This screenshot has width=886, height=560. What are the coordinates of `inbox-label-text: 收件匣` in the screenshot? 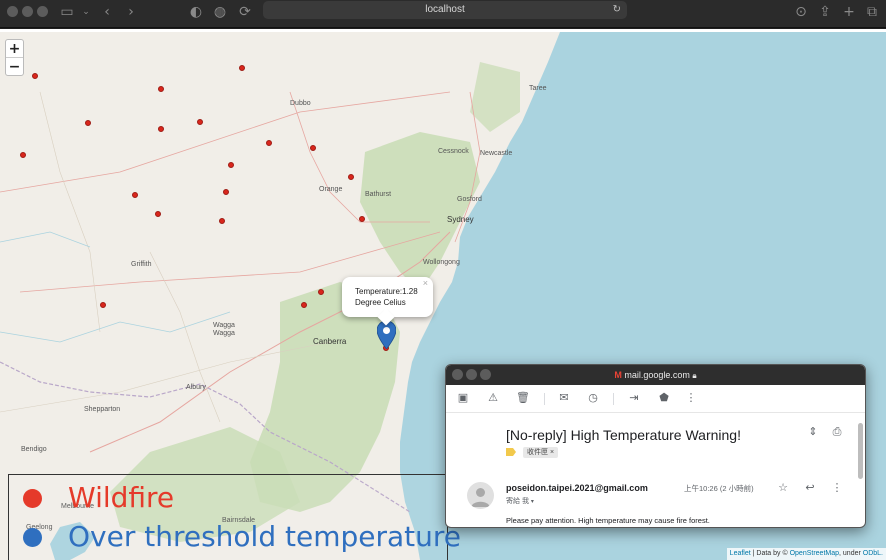 It's located at (537, 452).